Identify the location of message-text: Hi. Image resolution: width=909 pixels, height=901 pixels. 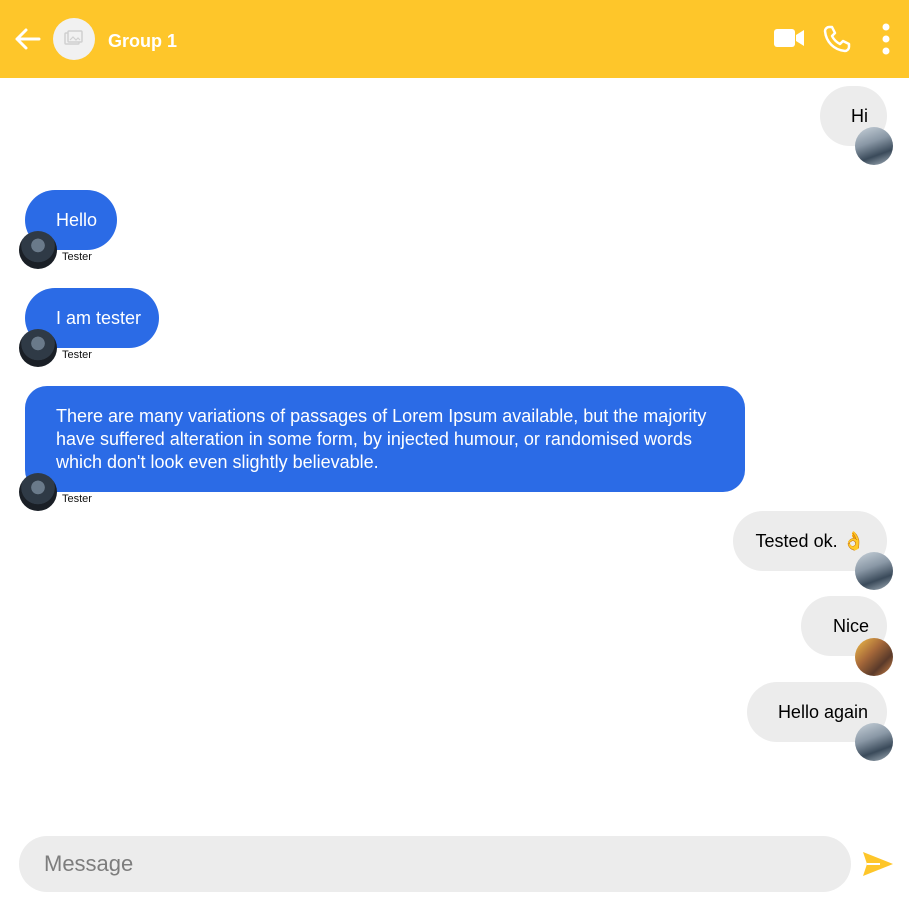
(859, 115).